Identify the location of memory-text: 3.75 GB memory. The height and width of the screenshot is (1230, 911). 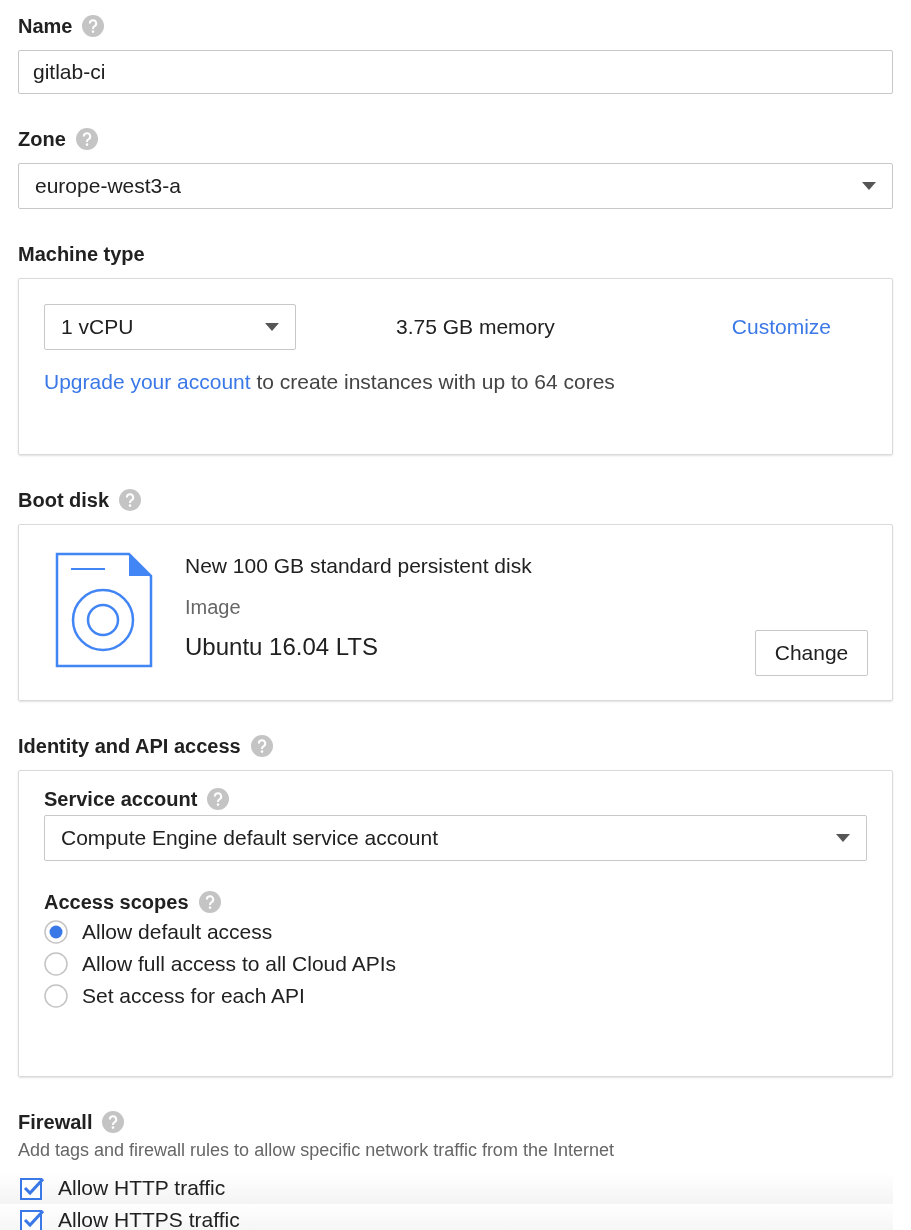
(476, 327).